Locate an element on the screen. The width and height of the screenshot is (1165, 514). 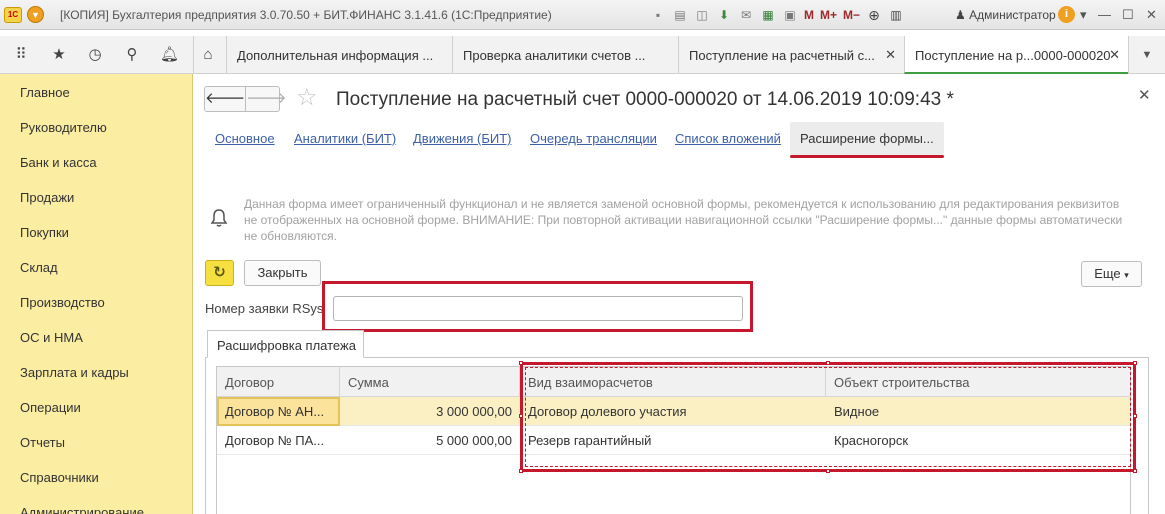
sidebar-item-purchases: Покупки is located at coordinates (44, 232).